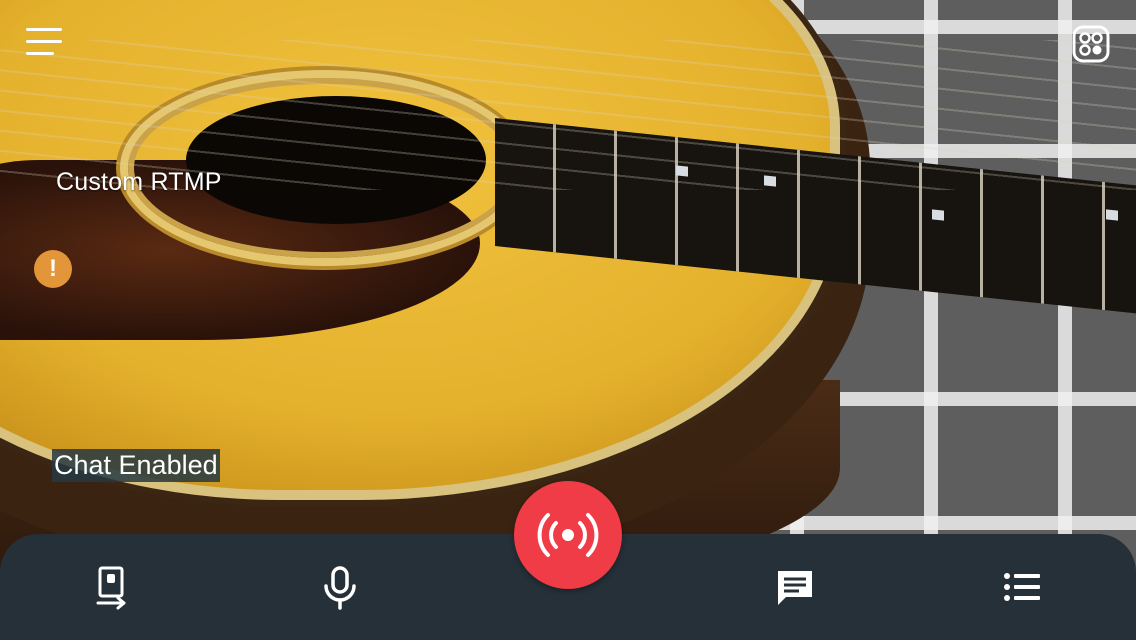  I want to click on microphone-button, so click(340, 588).